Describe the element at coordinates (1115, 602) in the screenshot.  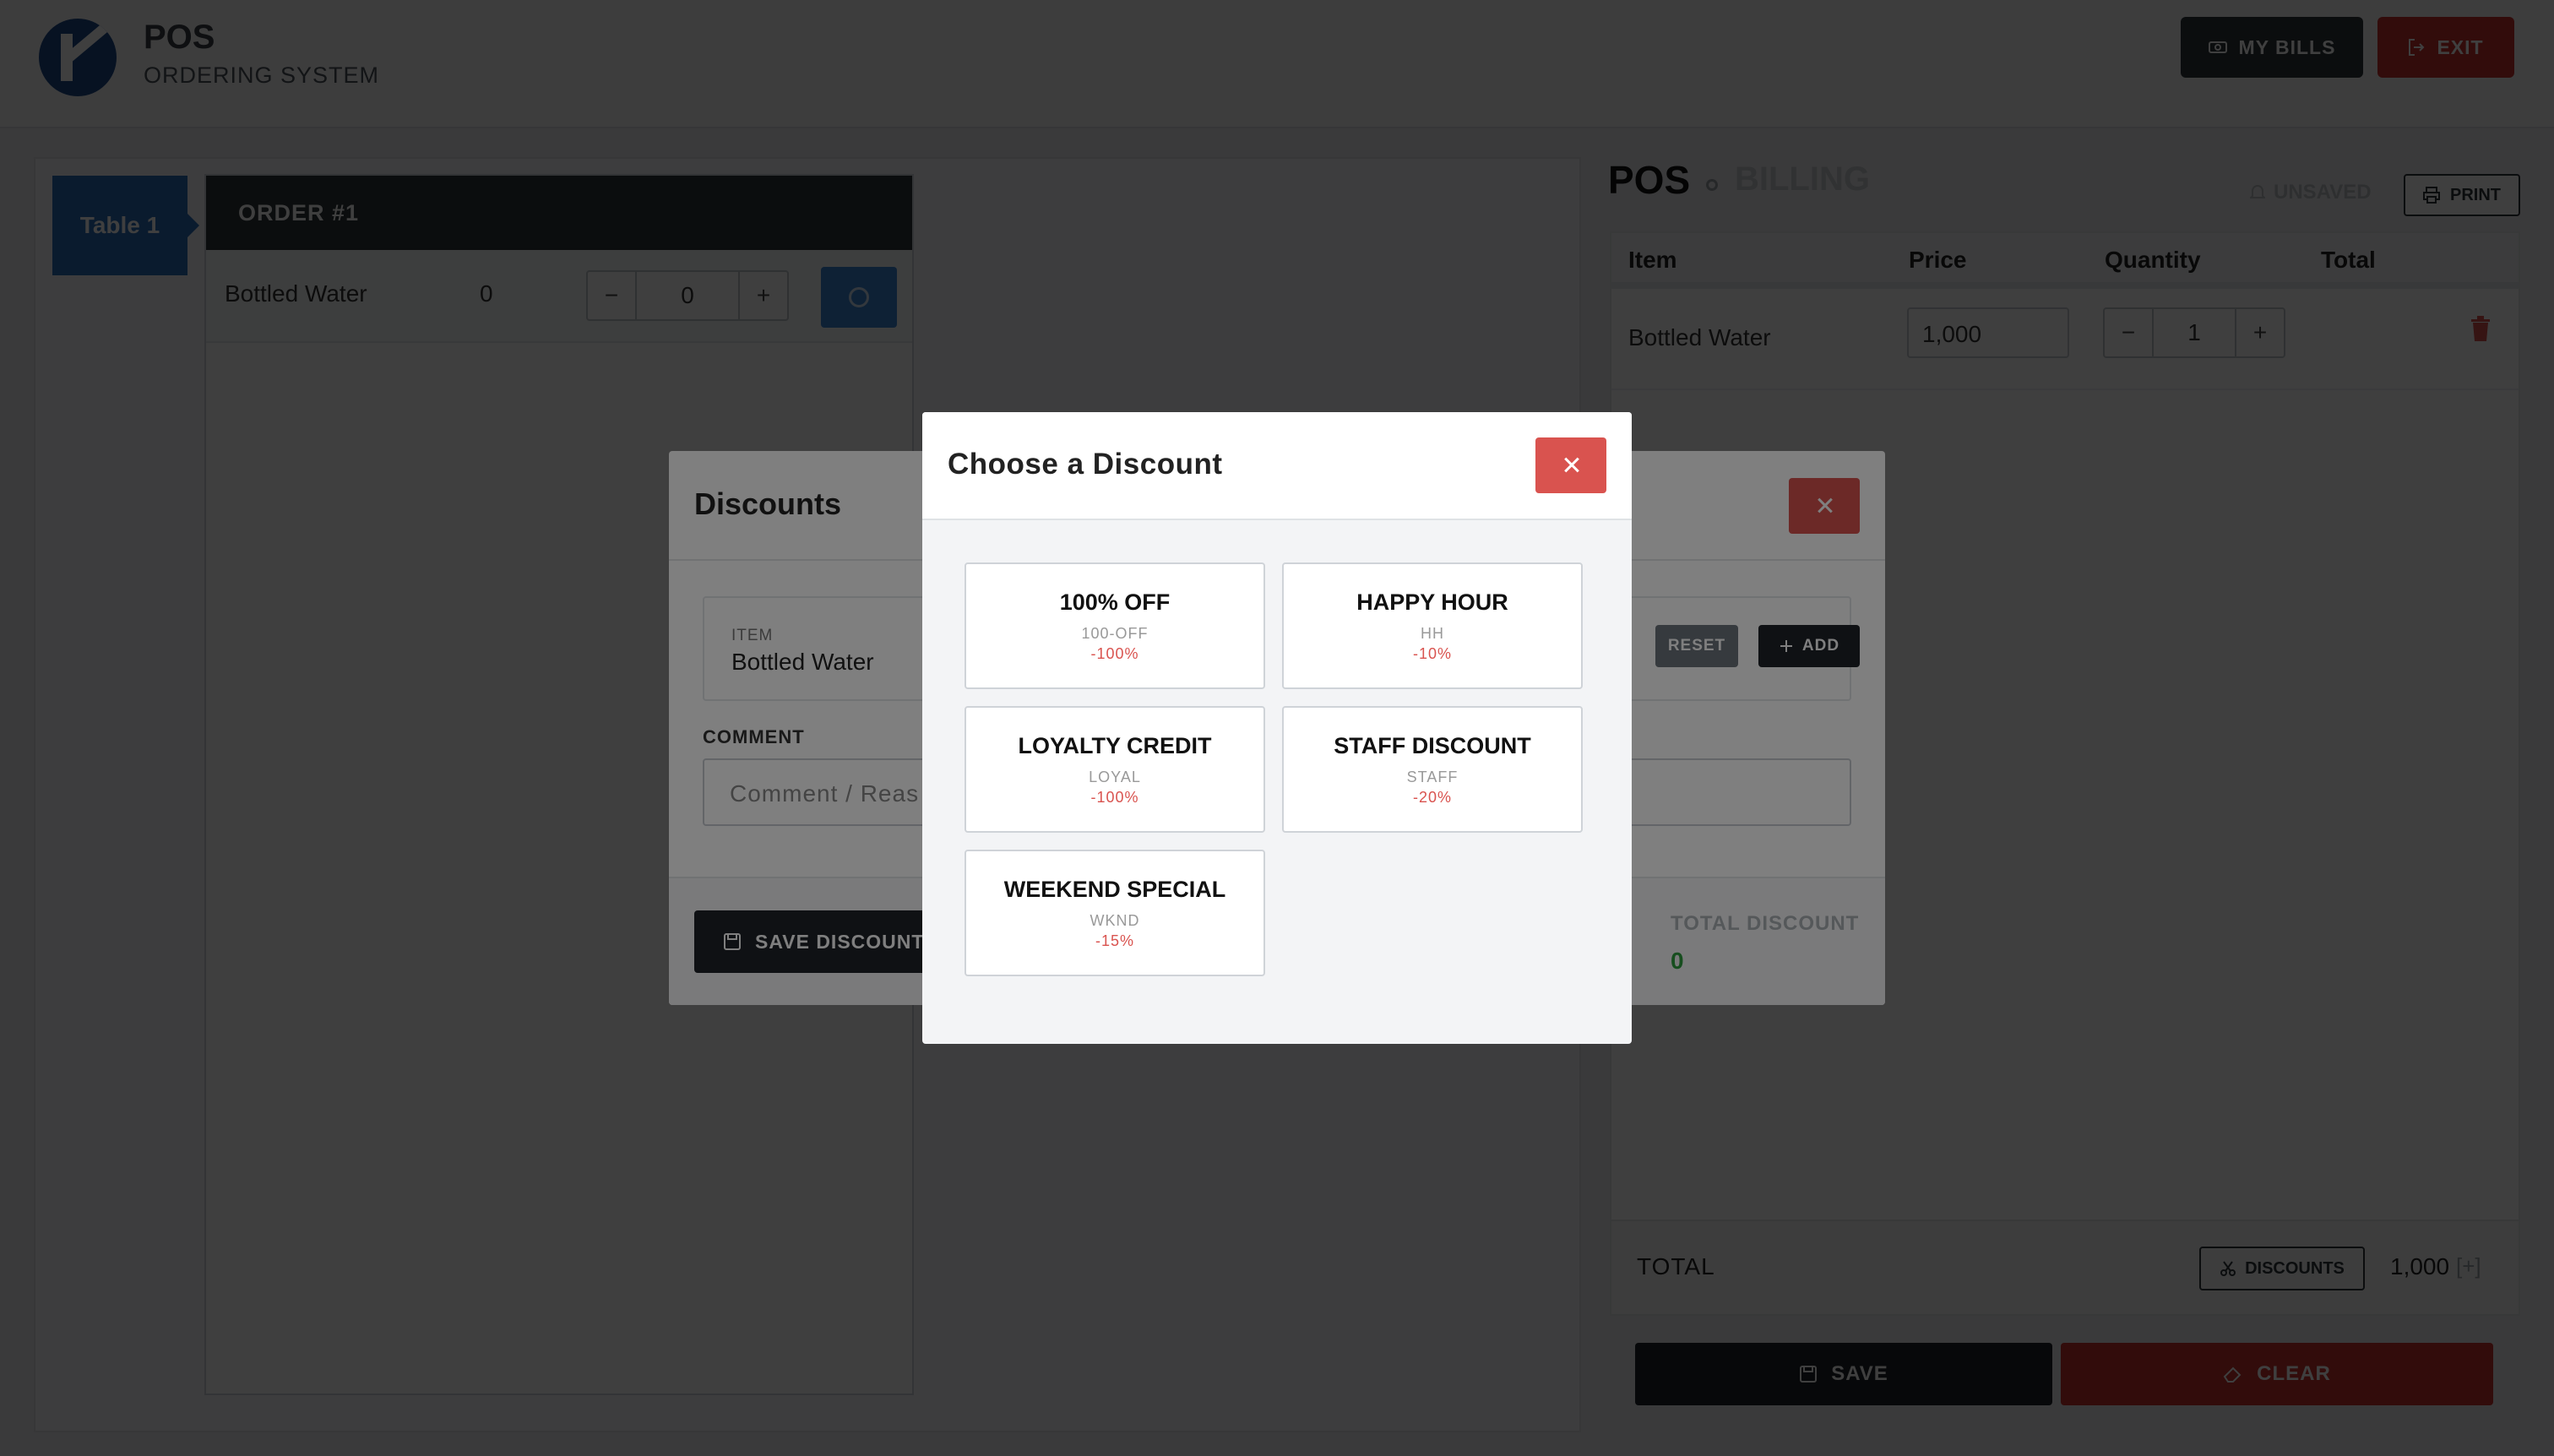
I see `discount-name: 100% OFF` at that location.